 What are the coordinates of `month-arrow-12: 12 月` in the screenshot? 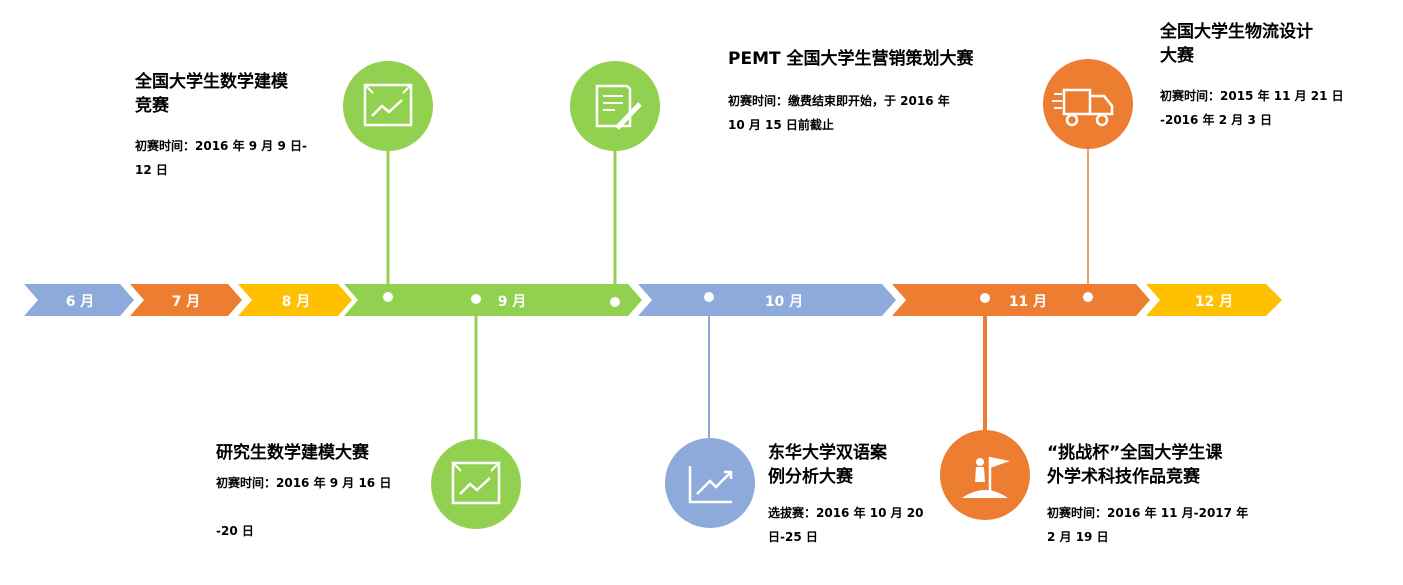 It's located at (1214, 300).